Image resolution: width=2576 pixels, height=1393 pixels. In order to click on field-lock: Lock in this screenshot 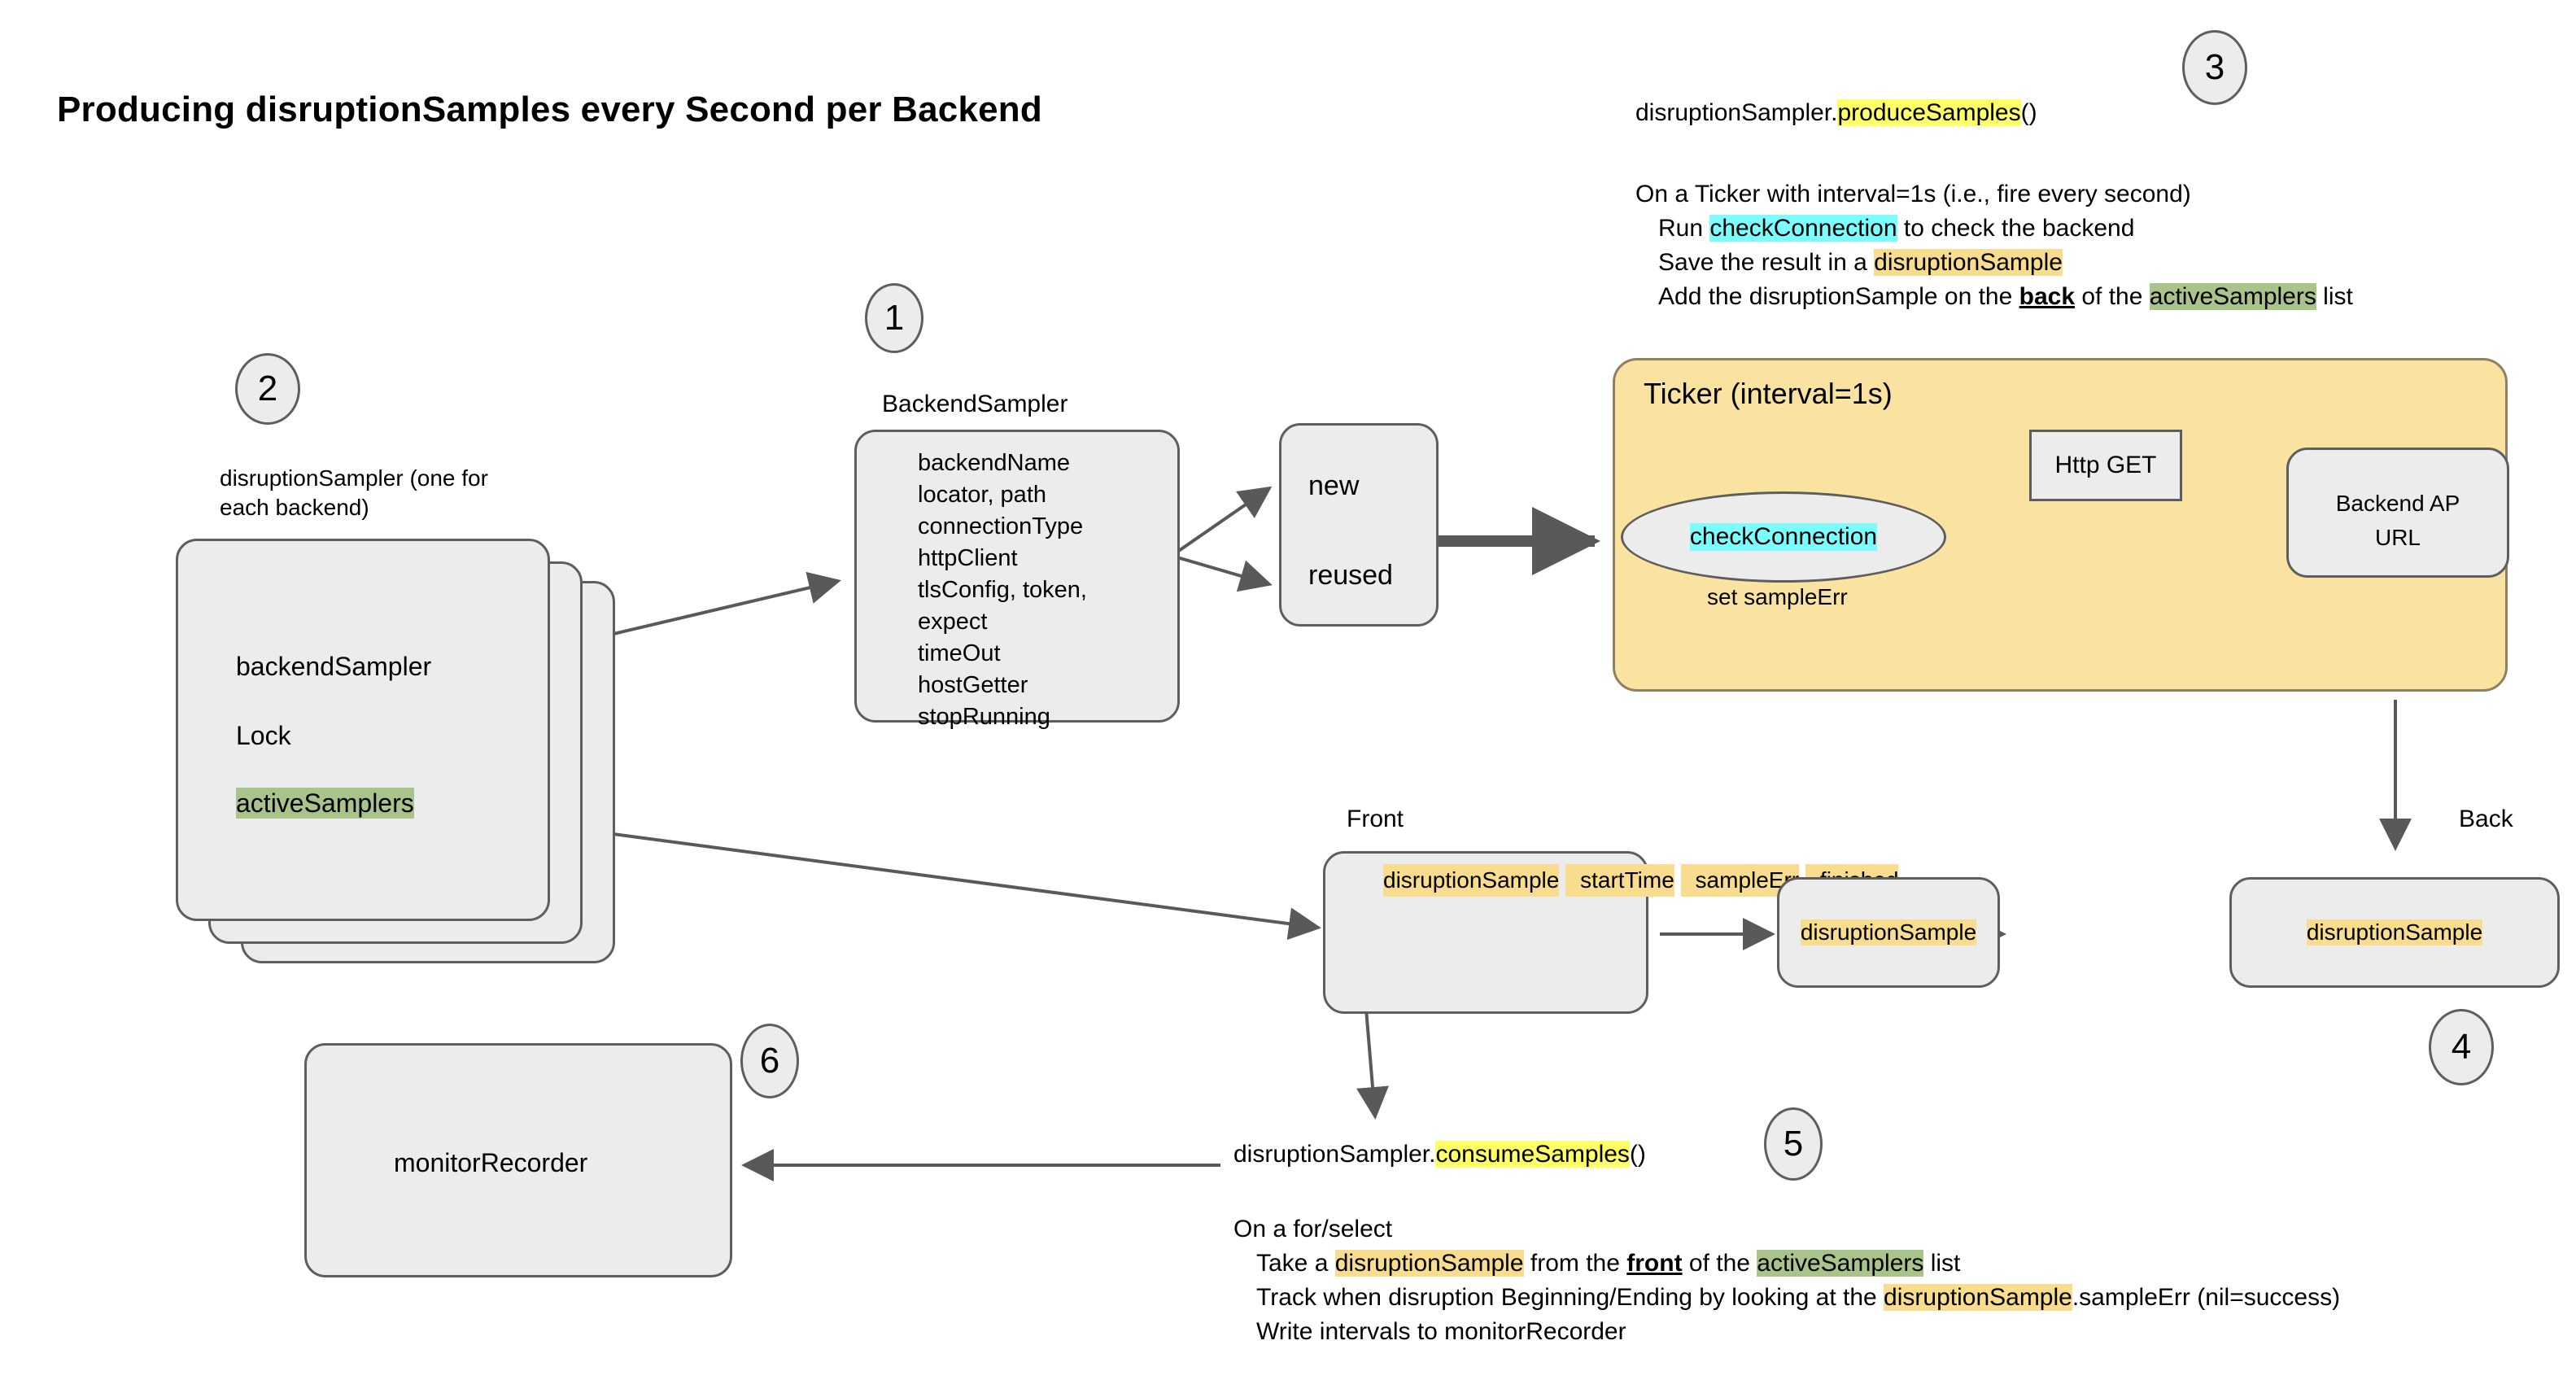, I will do `click(263, 735)`.